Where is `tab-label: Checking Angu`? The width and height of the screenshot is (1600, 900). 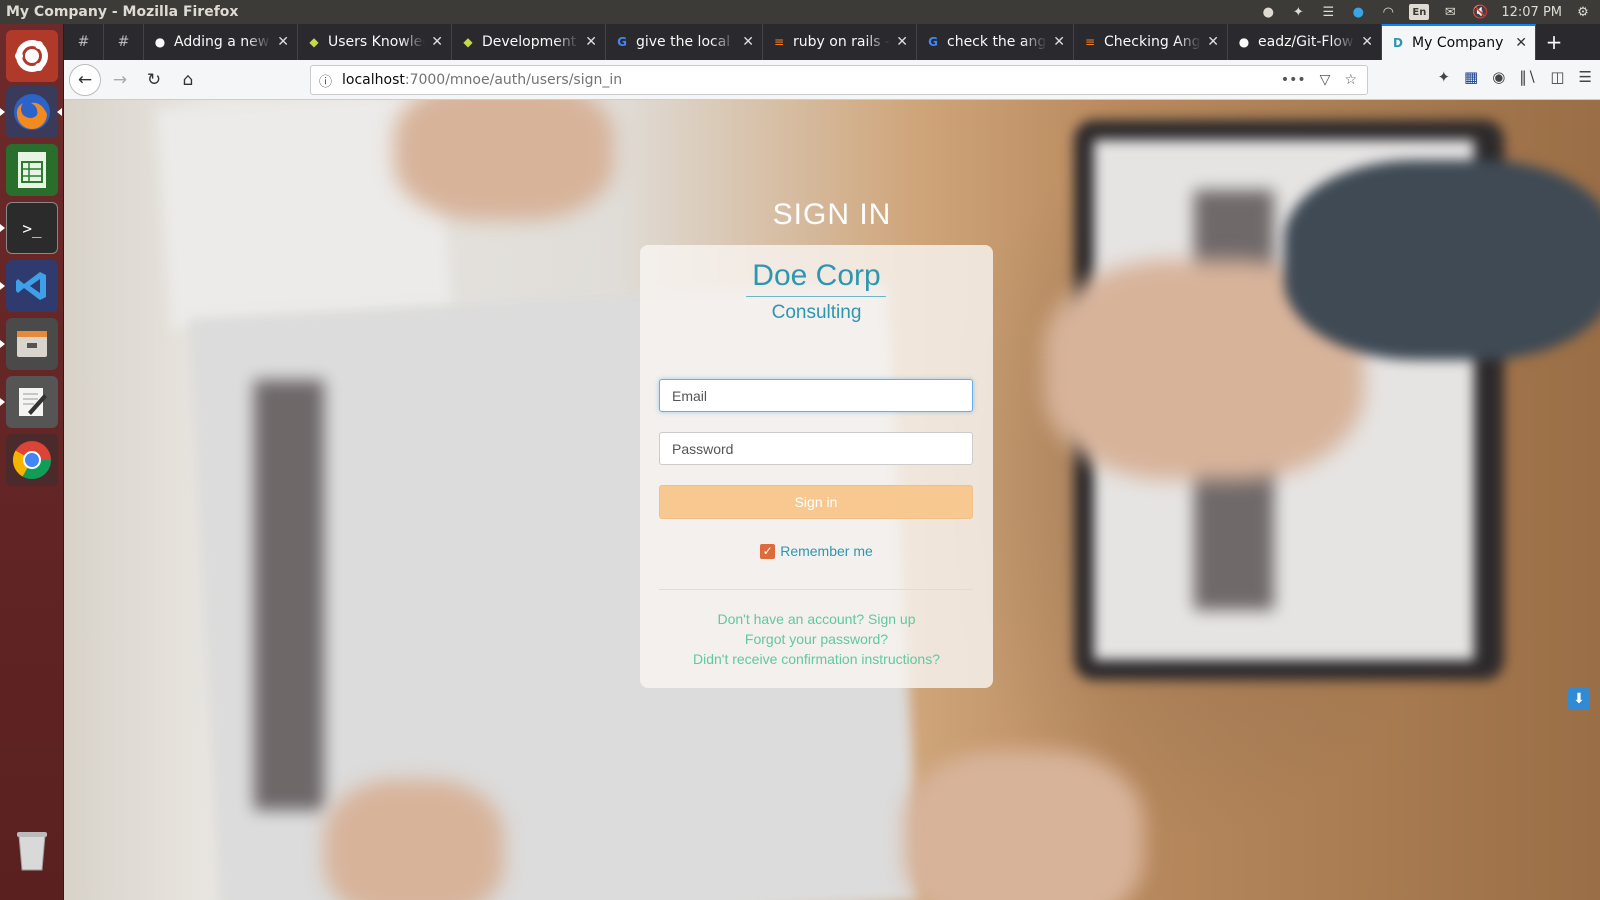
tab-label: Checking Angu is located at coordinates (1153, 42).